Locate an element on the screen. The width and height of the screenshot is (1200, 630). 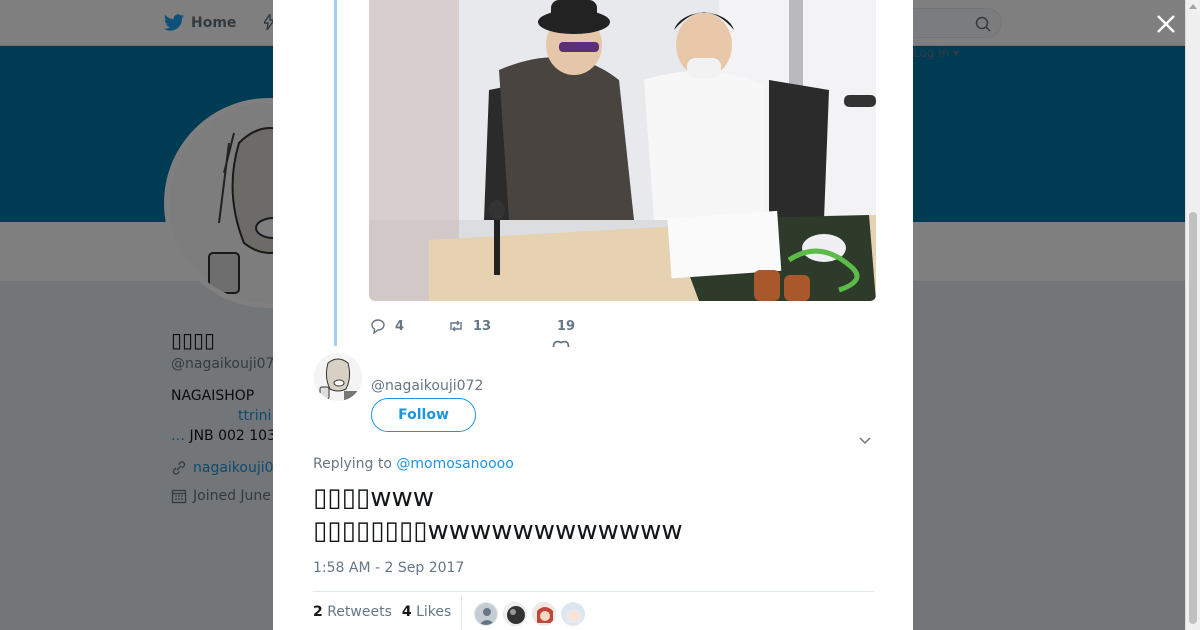
tweet-timestamp: 1:58 AM - 2 Sep 2017 is located at coordinates (388, 568).